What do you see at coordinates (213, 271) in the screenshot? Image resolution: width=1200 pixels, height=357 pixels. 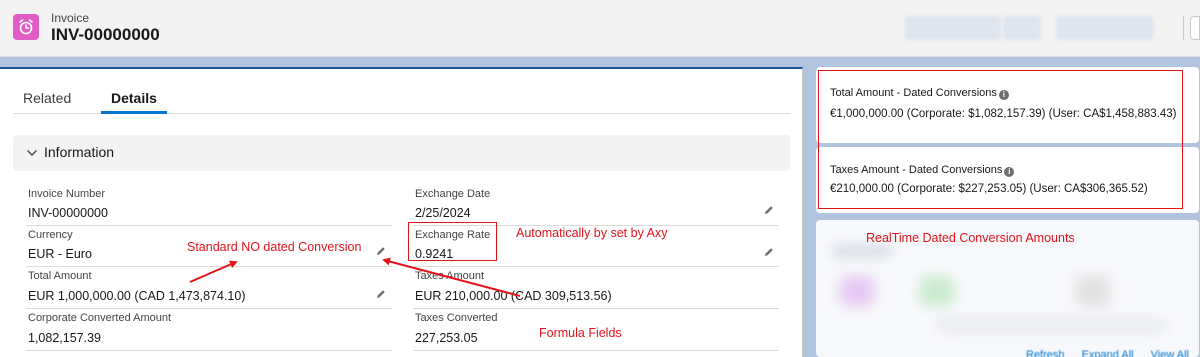 I see `arrow-to-total-amount` at bounding box center [213, 271].